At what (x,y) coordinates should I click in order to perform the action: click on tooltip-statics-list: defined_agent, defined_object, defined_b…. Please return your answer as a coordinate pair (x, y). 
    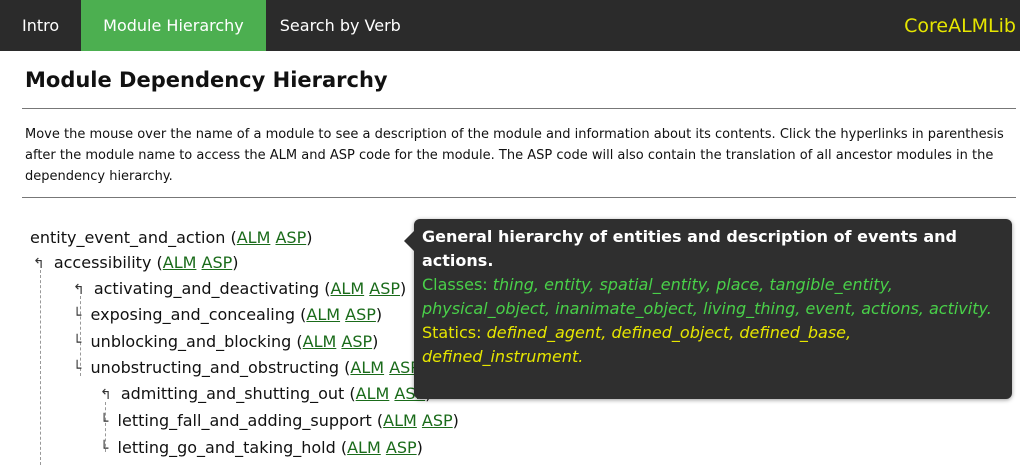
    Looking at the image, I should click on (637, 344).